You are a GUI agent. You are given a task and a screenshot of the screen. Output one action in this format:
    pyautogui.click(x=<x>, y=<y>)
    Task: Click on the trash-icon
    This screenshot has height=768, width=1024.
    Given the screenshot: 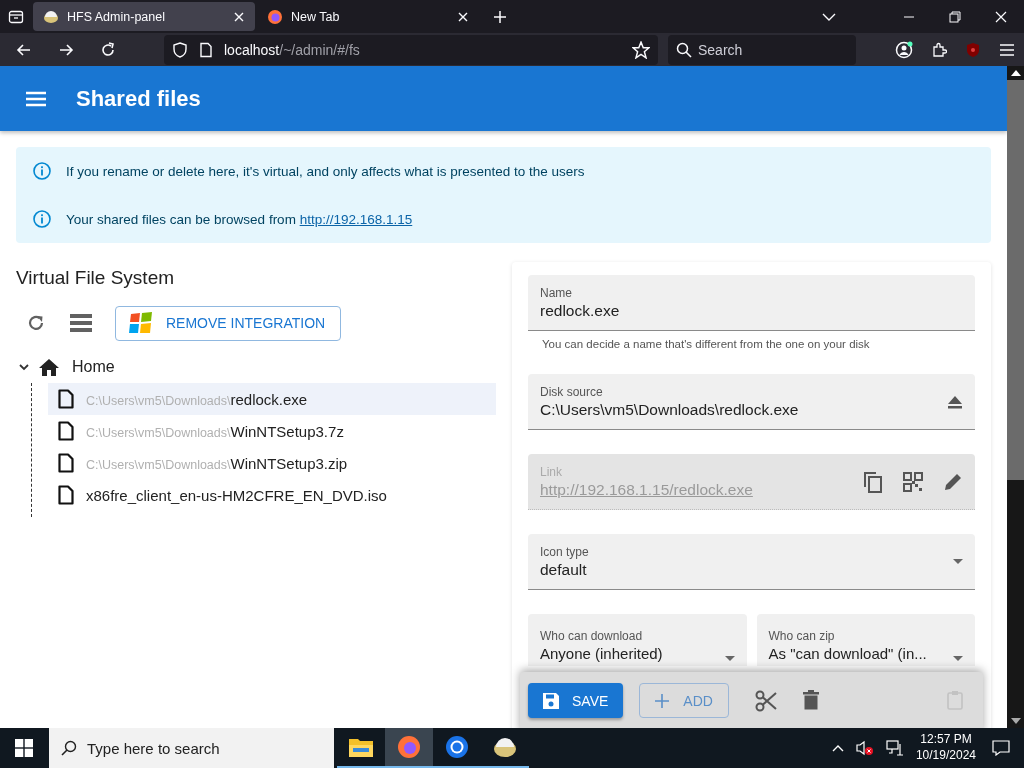 What is the action you would take?
    pyautogui.click(x=810, y=700)
    